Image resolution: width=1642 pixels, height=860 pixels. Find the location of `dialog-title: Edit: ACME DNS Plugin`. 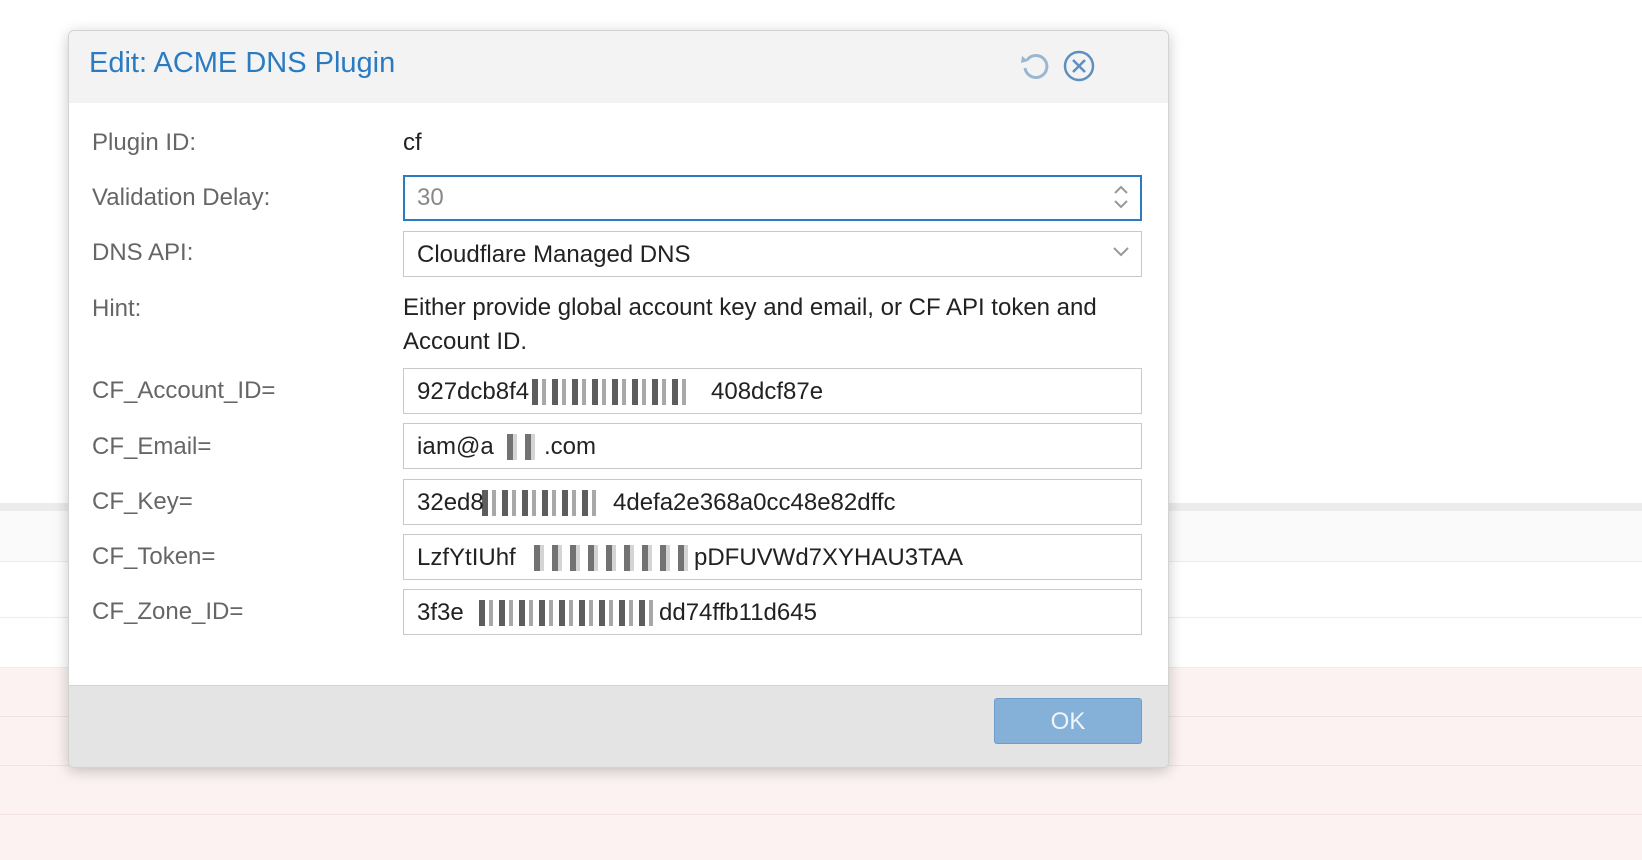

dialog-title: Edit: ACME DNS Plugin is located at coordinates (242, 63).